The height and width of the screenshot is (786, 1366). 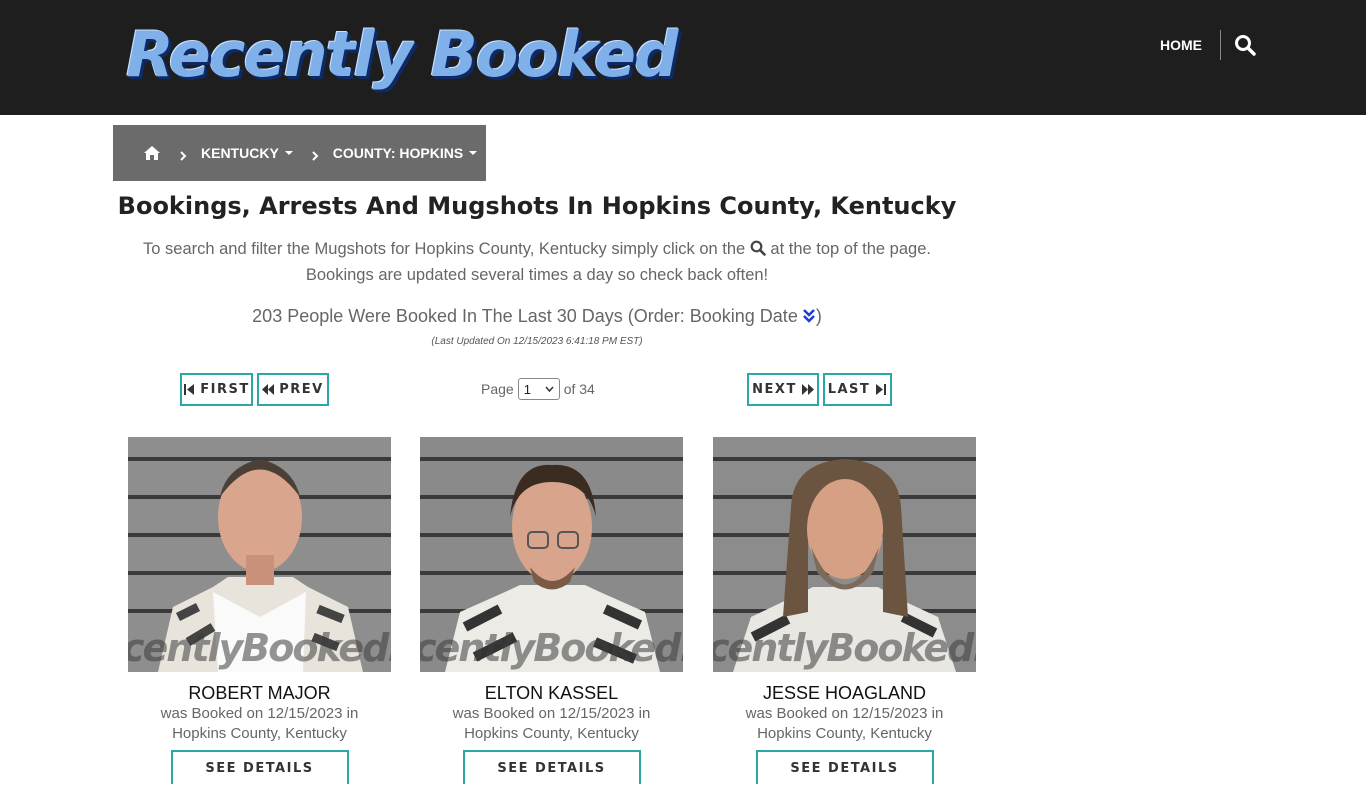 What do you see at coordinates (259, 693) in the screenshot?
I see `person-name: ROBERT MAJOR` at bounding box center [259, 693].